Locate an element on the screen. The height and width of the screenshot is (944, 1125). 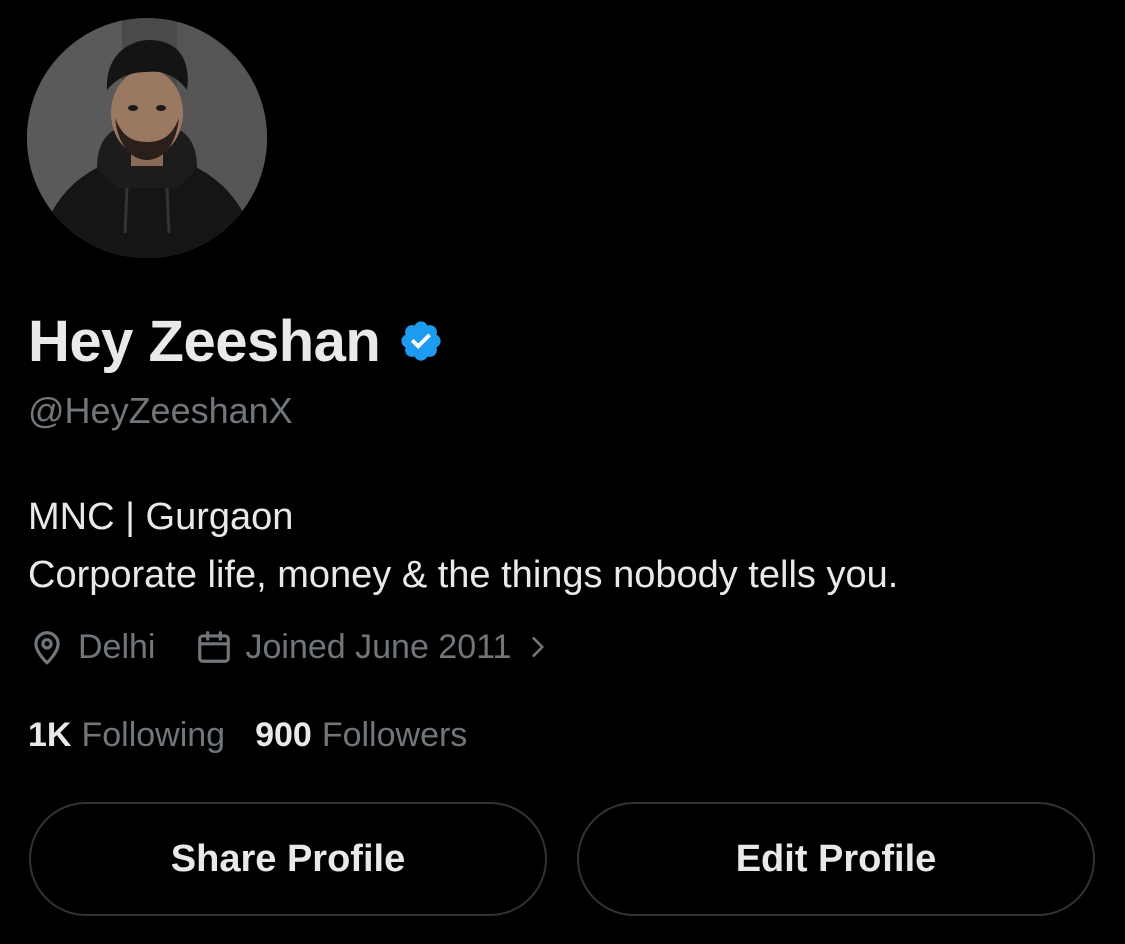
joined-item: Joined June 2011 is located at coordinates (373, 647).